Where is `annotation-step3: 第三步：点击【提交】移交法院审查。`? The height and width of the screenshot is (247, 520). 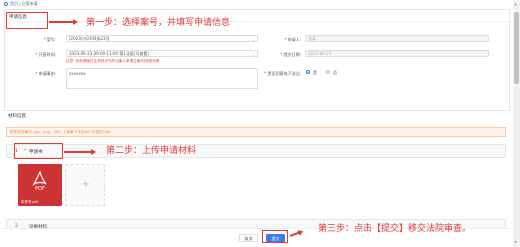
annotation-step3: 第三步：点击【提交】移交法院审查。 is located at coordinates (395, 229).